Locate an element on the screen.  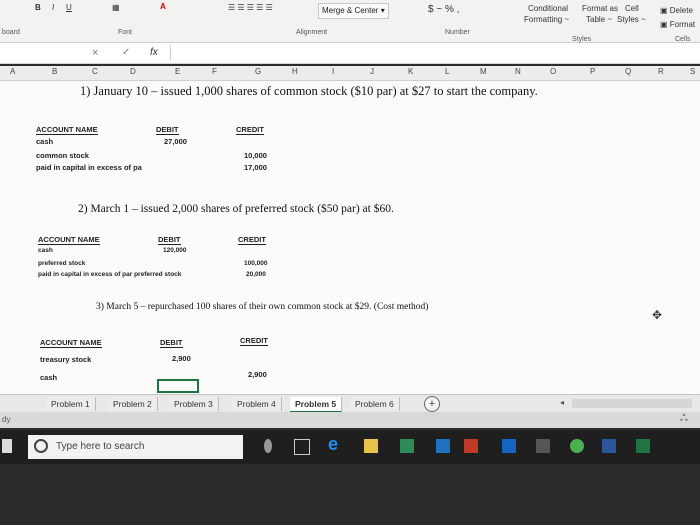
microphone-icon is located at coordinates (268, 446).